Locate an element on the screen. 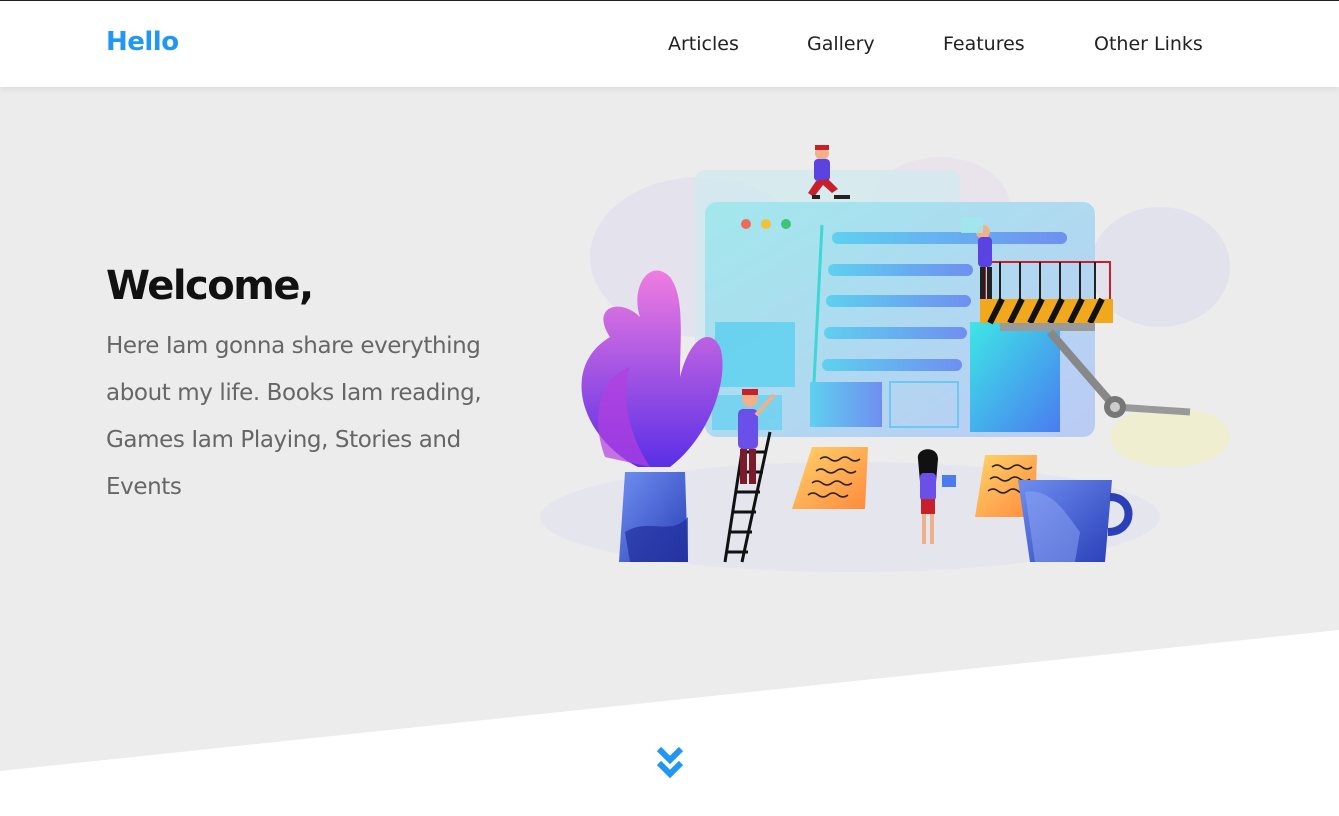 The image size is (1339, 816). chevron-double-down-icon is located at coordinates (670, 762).